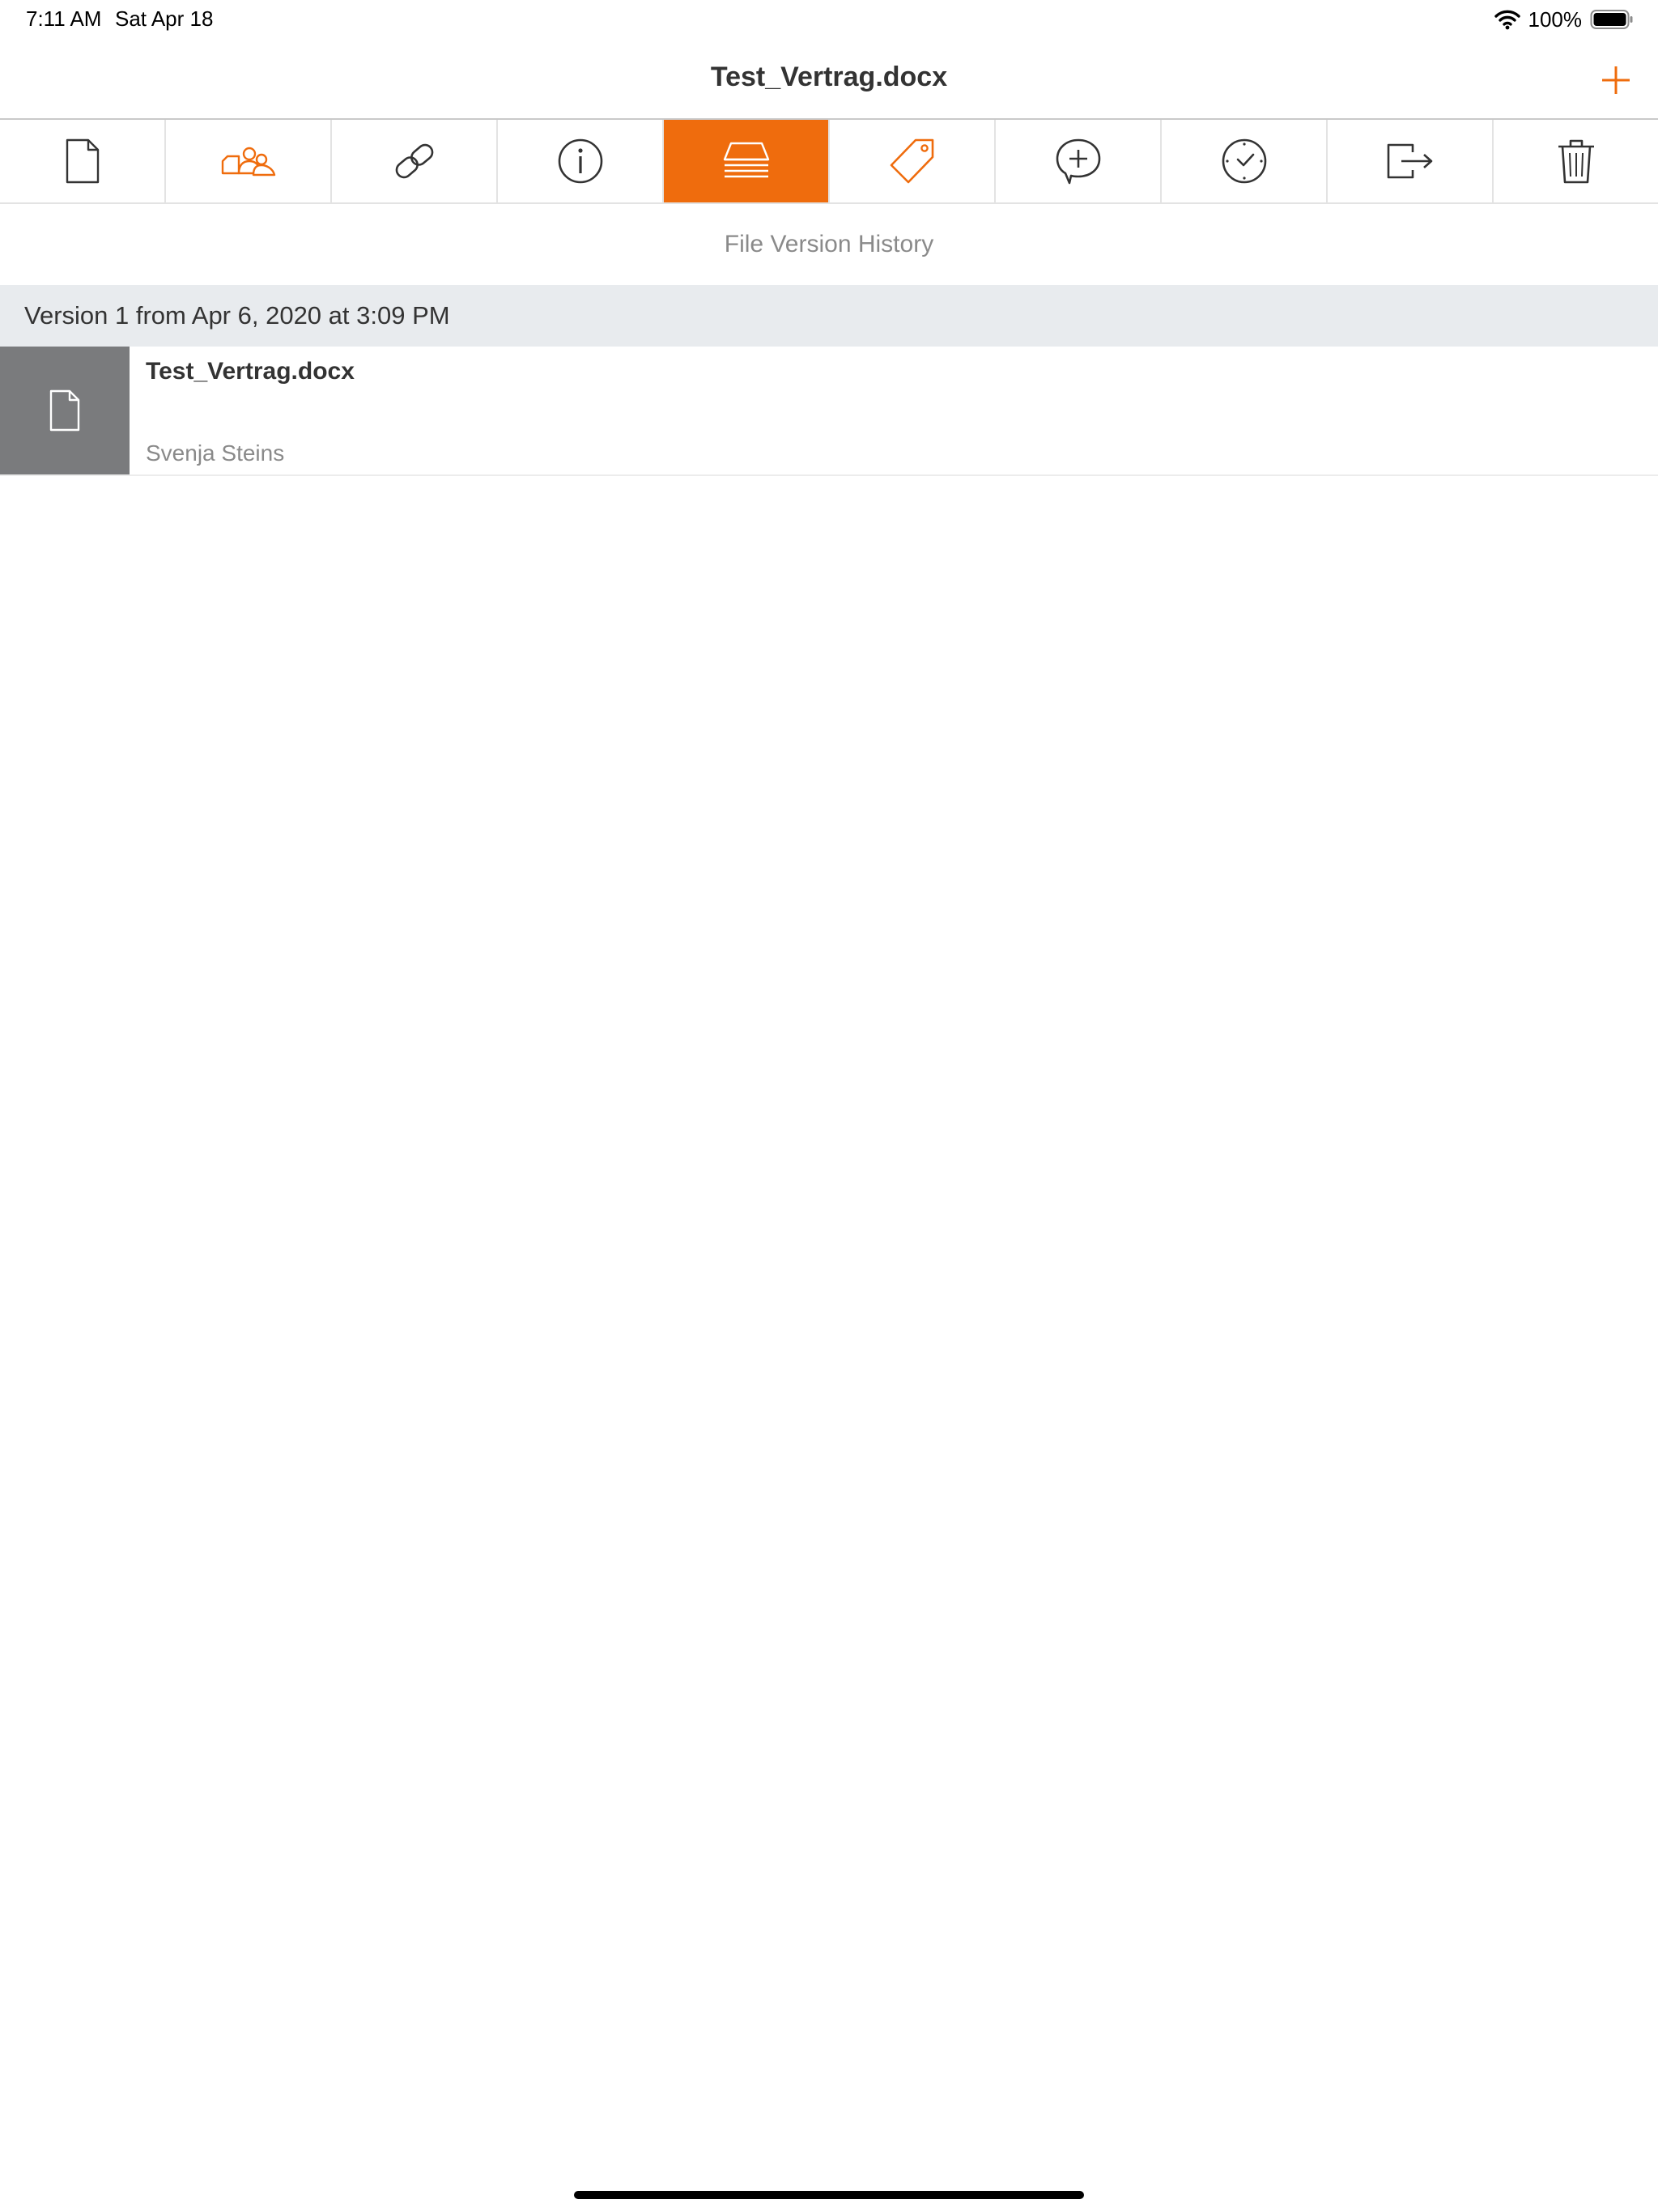 This screenshot has width=1658, height=2212. What do you see at coordinates (829, 412) in the screenshot?
I see `version-file-row: Test_Vertrag.docx Svenja Steins` at bounding box center [829, 412].